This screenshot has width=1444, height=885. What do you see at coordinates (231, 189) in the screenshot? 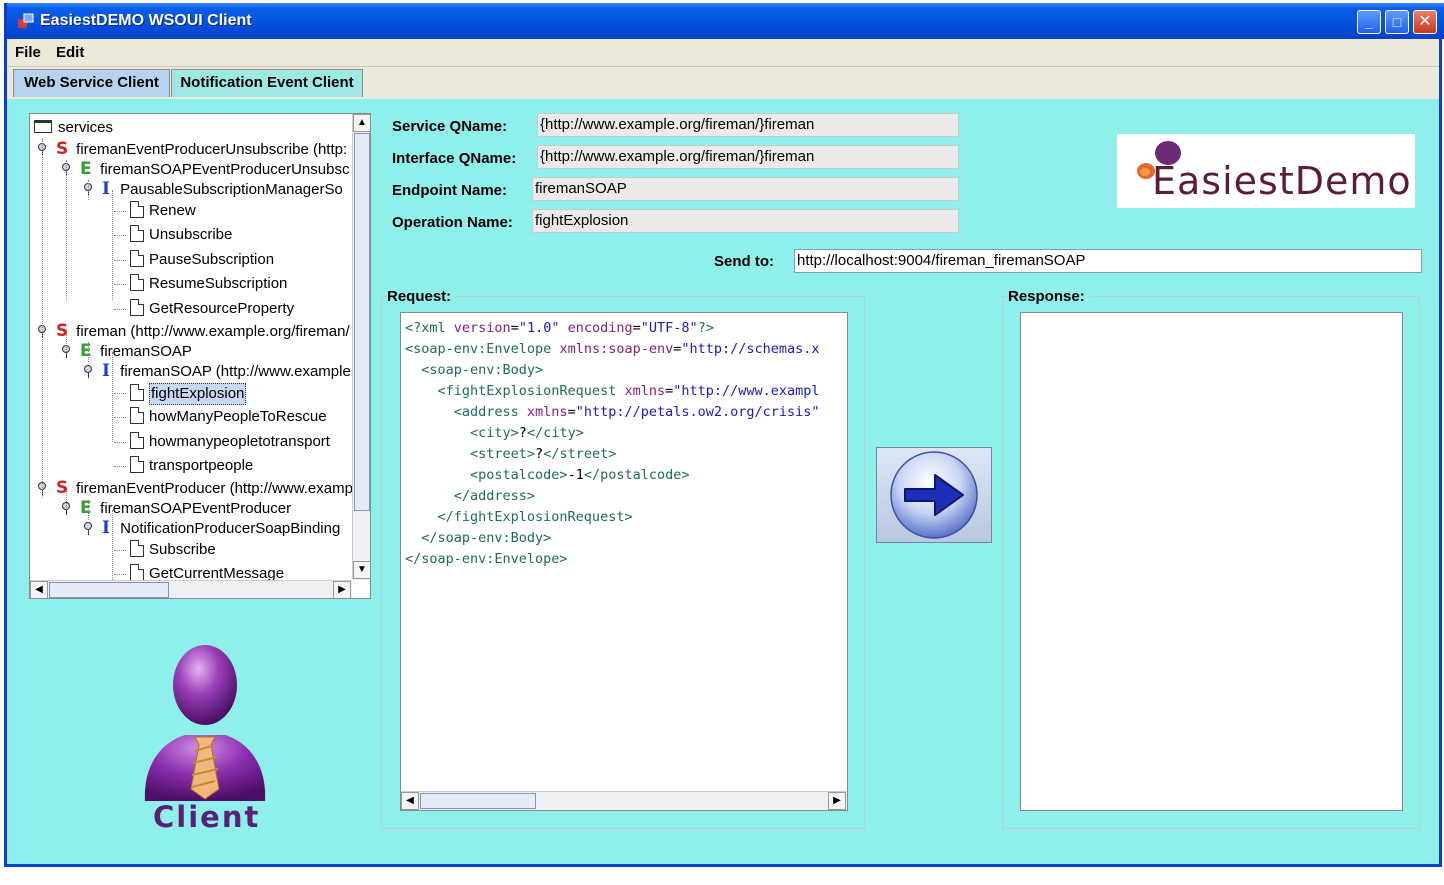
I see `tree-node-label: PausableSubscriptionManagerSo` at bounding box center [231, 189].